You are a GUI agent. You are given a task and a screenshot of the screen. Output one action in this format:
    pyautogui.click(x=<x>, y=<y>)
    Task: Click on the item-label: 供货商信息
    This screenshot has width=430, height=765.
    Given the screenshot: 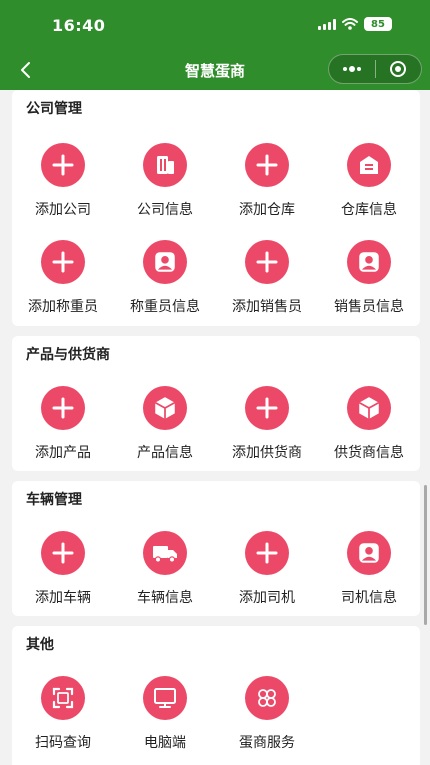 What is the action you would take?
    pyautogui.click(x=369, y=453)
    